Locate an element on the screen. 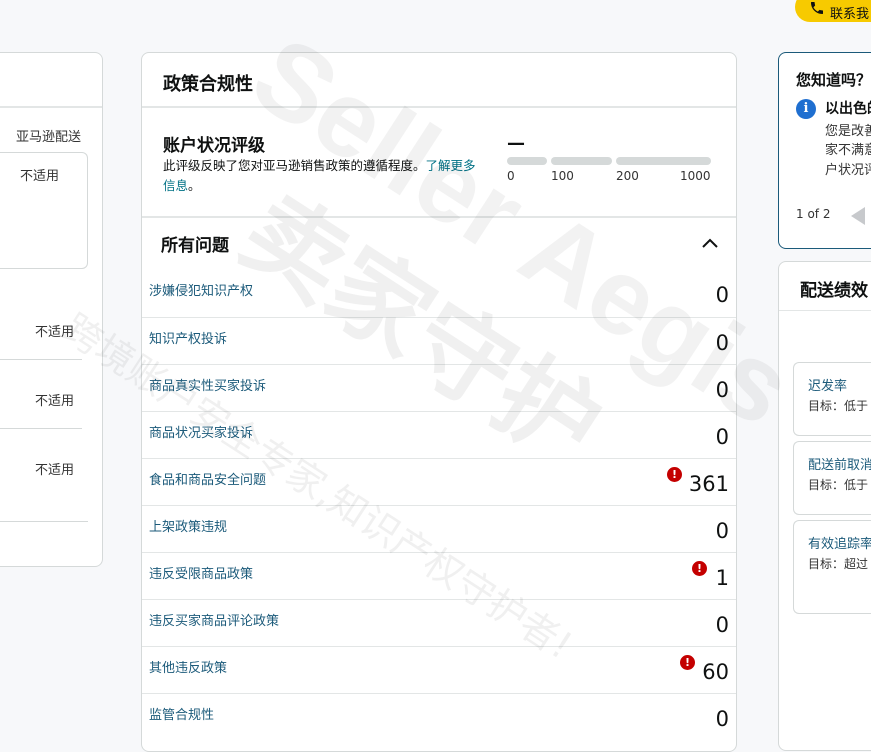 This screenshot has width=871, height=752. metric-name: 配送前取消 is located at coordinates (839, 463).